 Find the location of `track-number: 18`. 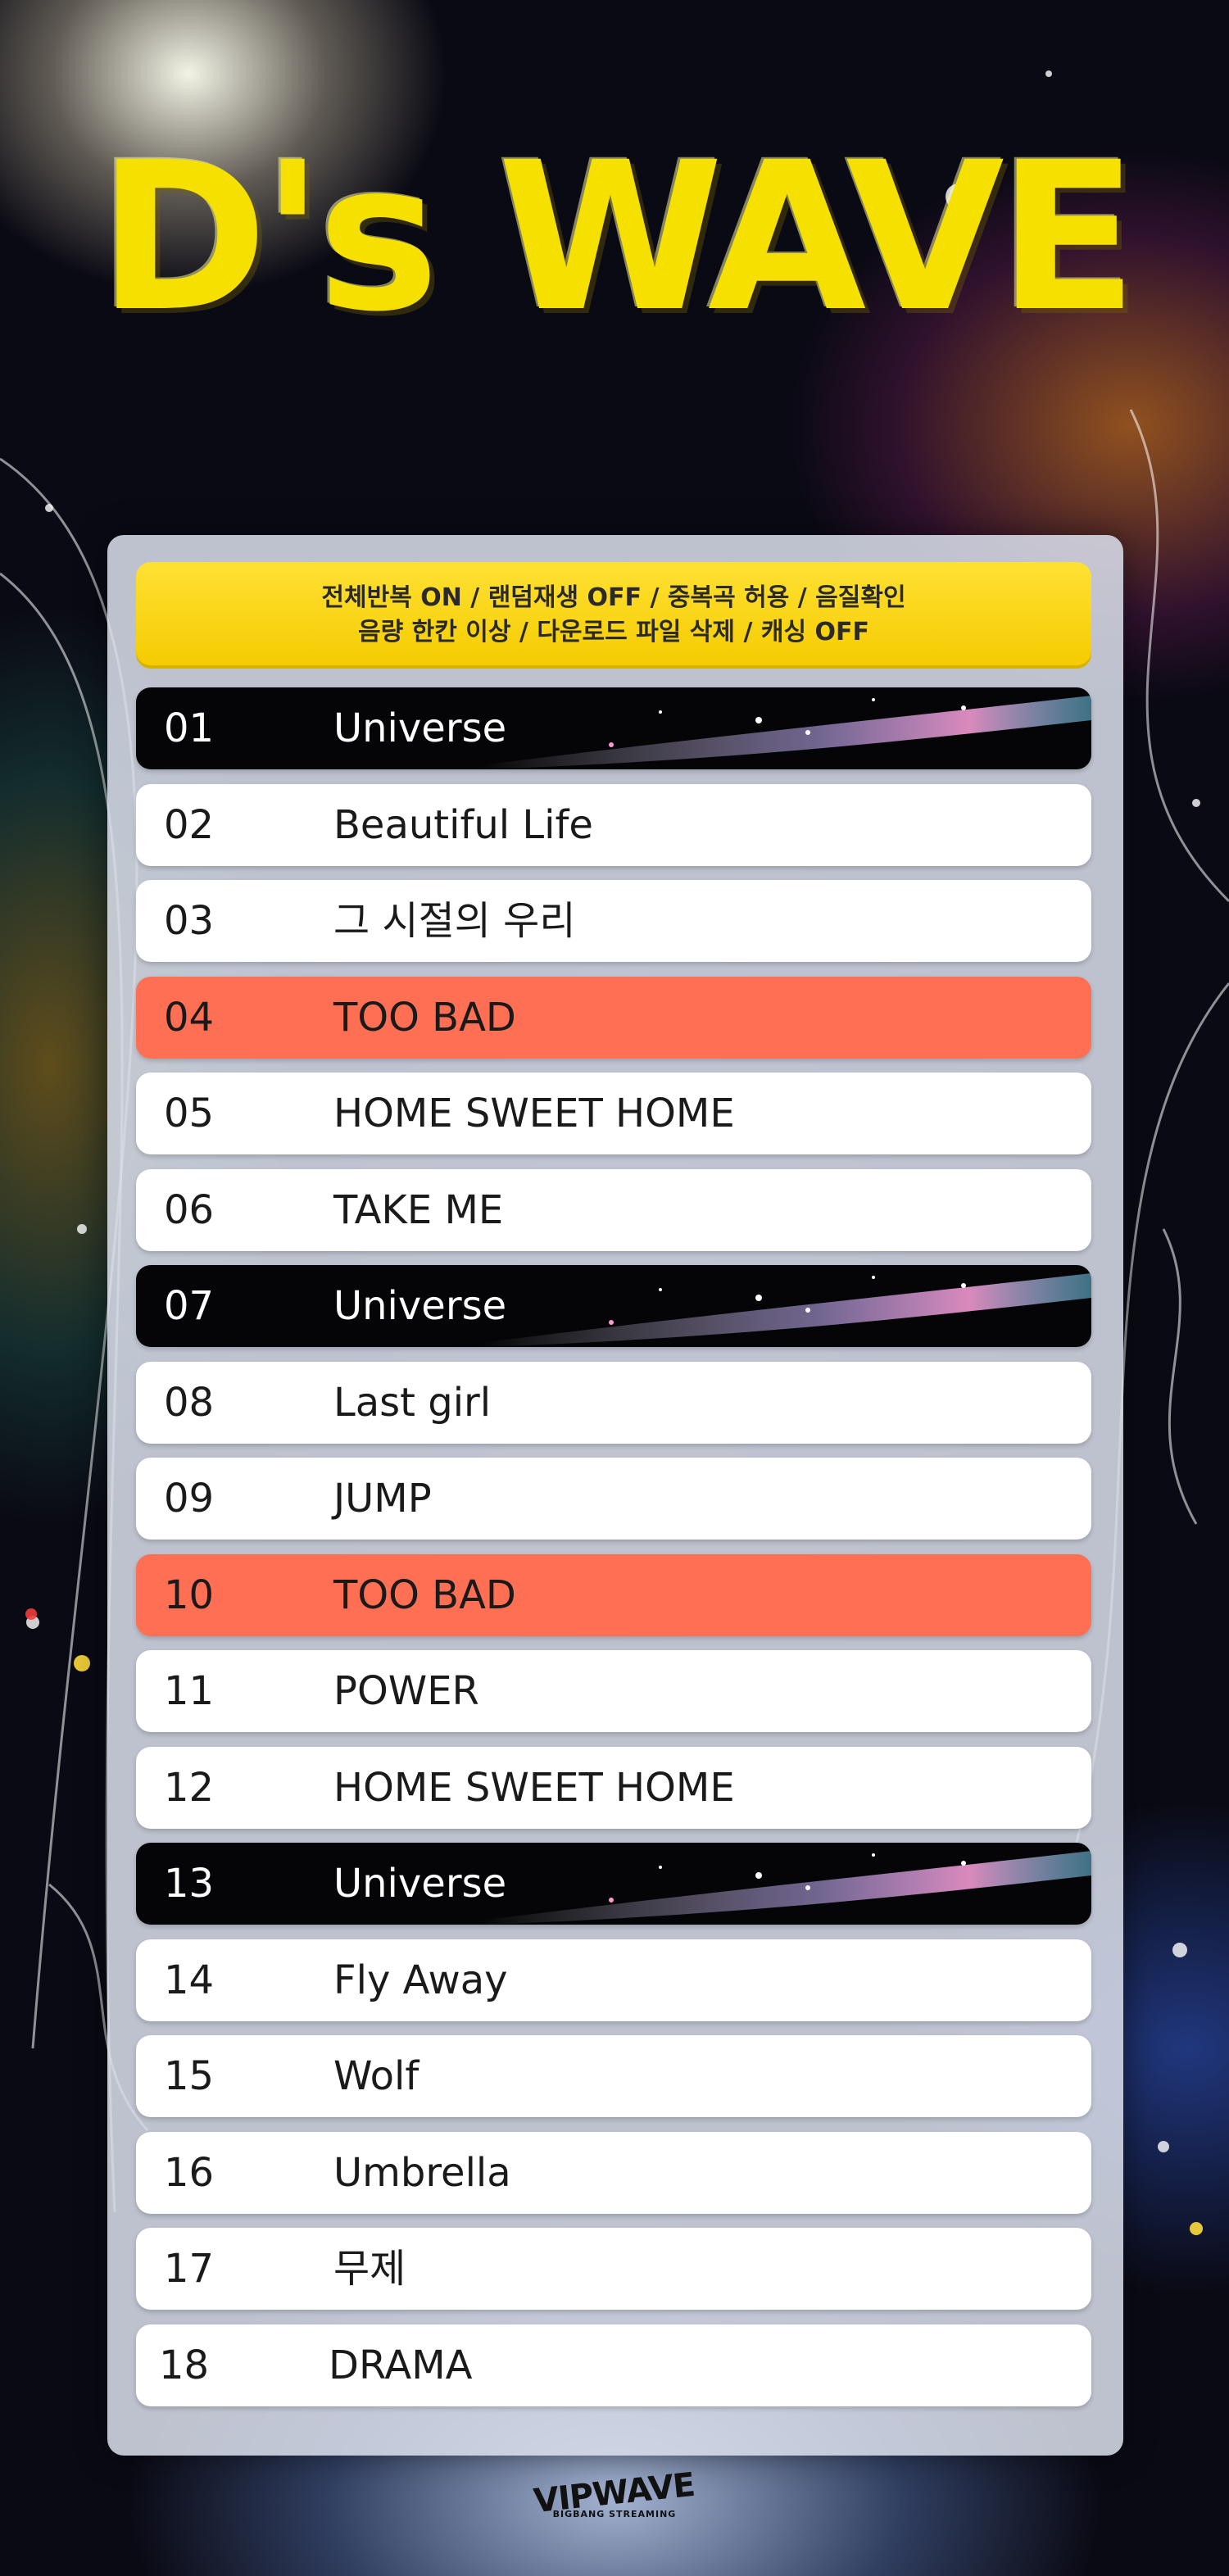

track-number: 18 is located at coordinates (184, 2365).